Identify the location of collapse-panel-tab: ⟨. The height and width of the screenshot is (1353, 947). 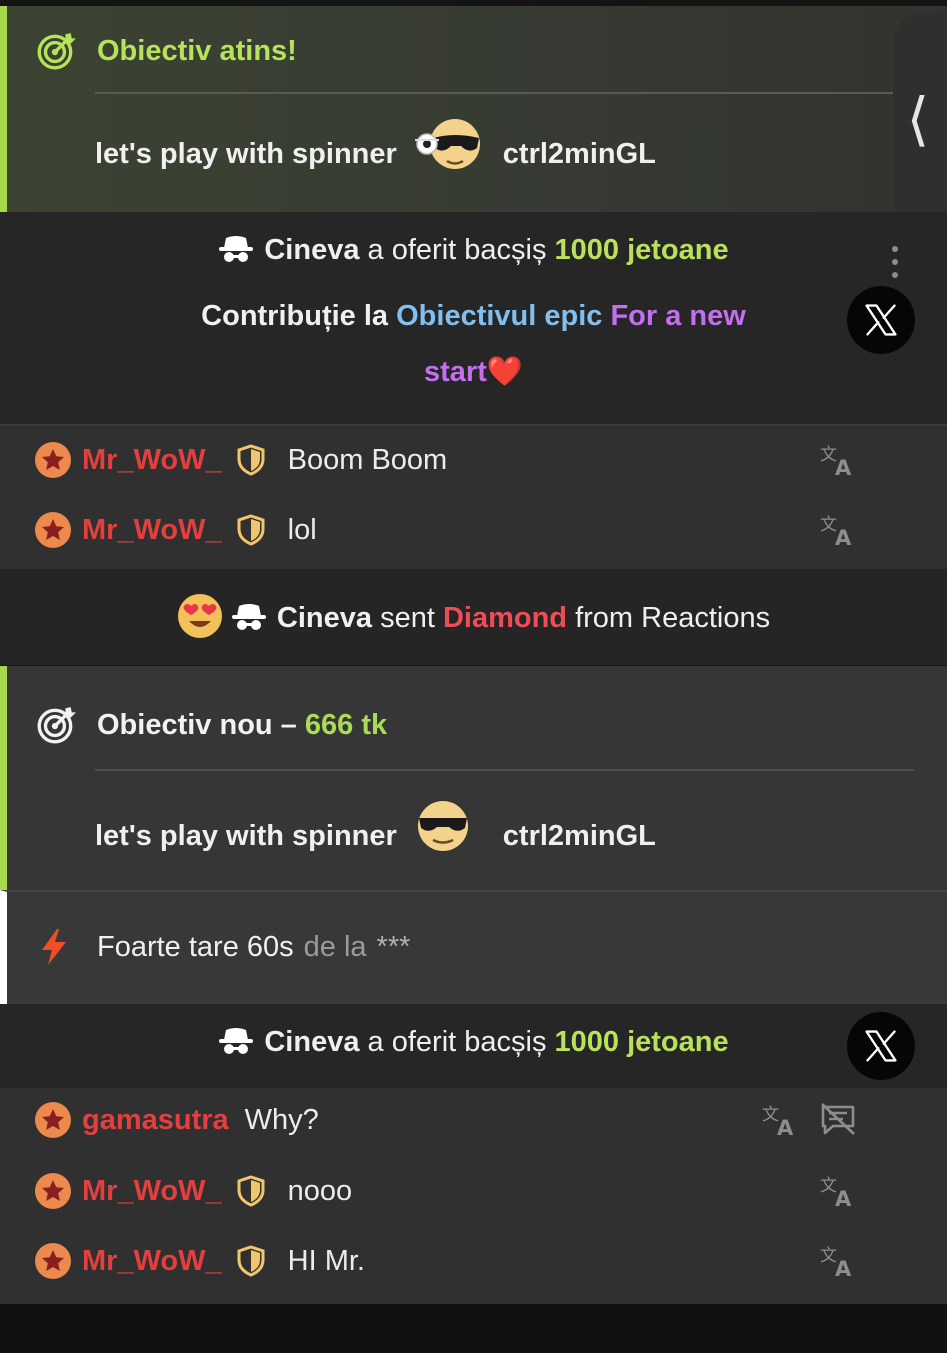
(920, 119).